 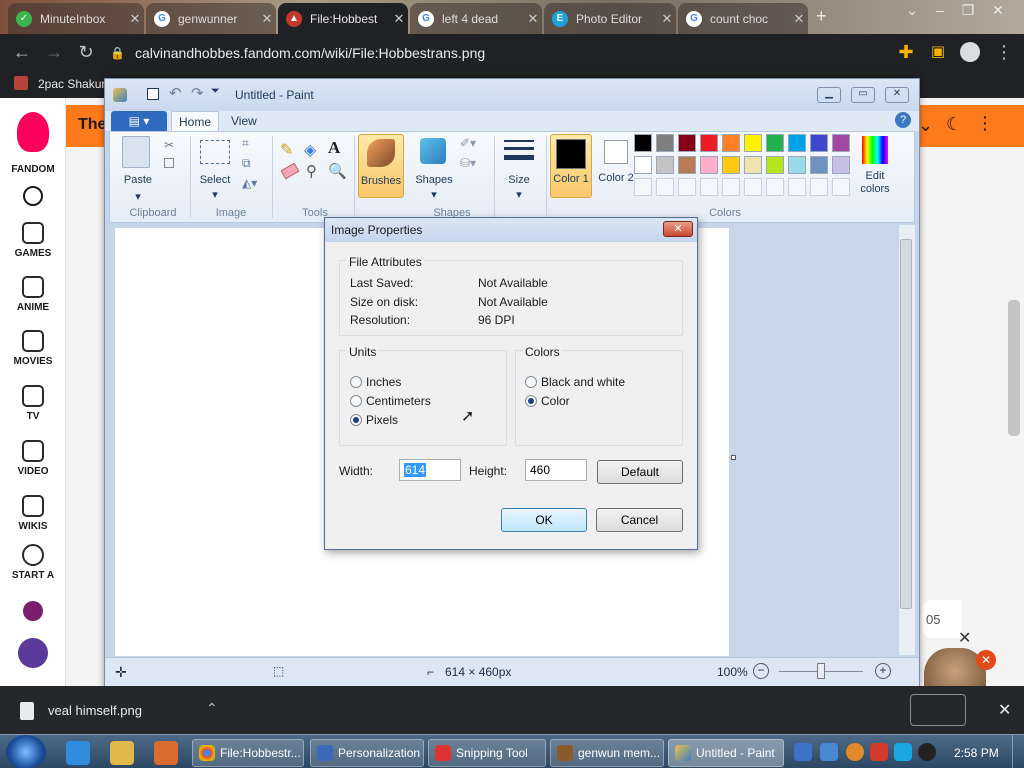 I want to click on tab-view: View, so click(x=244, y=121).